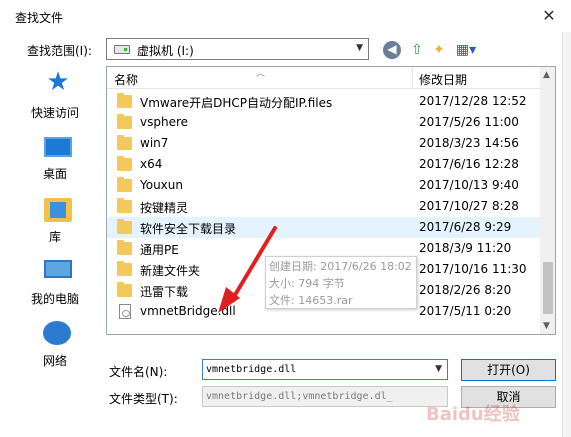  I want to click on filename-input, so click(316, 369).